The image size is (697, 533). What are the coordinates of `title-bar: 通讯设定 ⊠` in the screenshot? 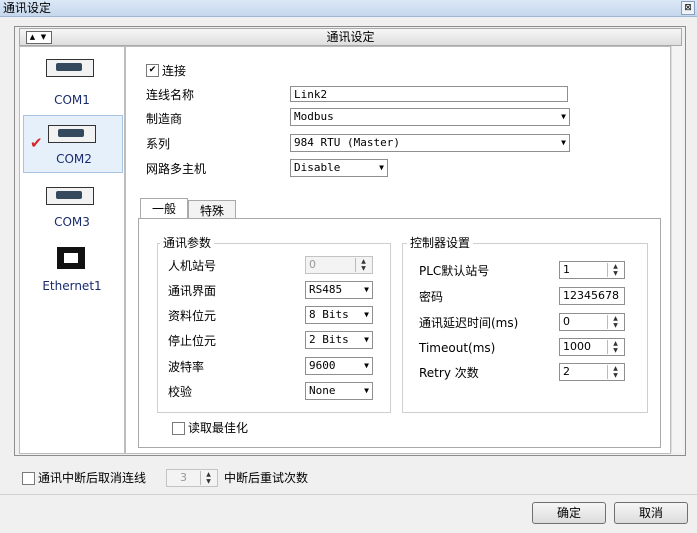 It's located at (348, 8).